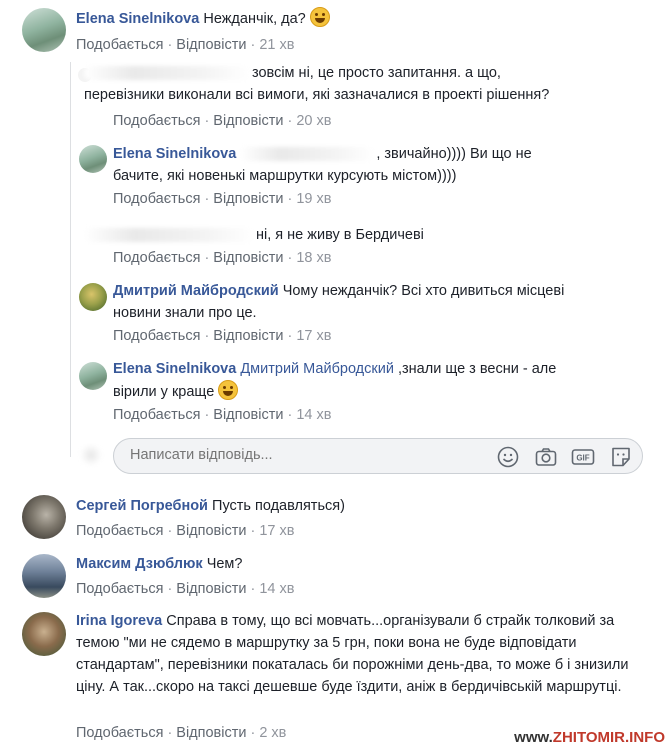 The image size is (671, 750). Describe the element at coordinates (313, 199) in the screenshot. I see `comment-time: 19 хв` at that location.